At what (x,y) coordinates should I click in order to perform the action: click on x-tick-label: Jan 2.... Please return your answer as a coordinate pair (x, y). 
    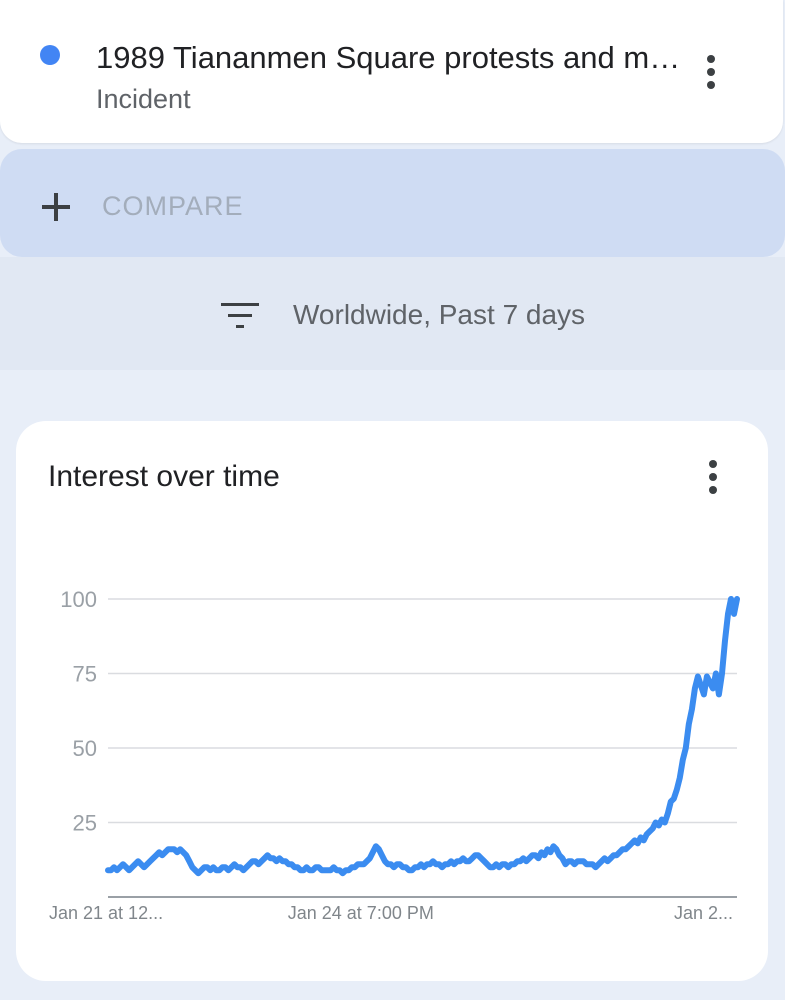
    Looking at the image, I should click on (703, 913).